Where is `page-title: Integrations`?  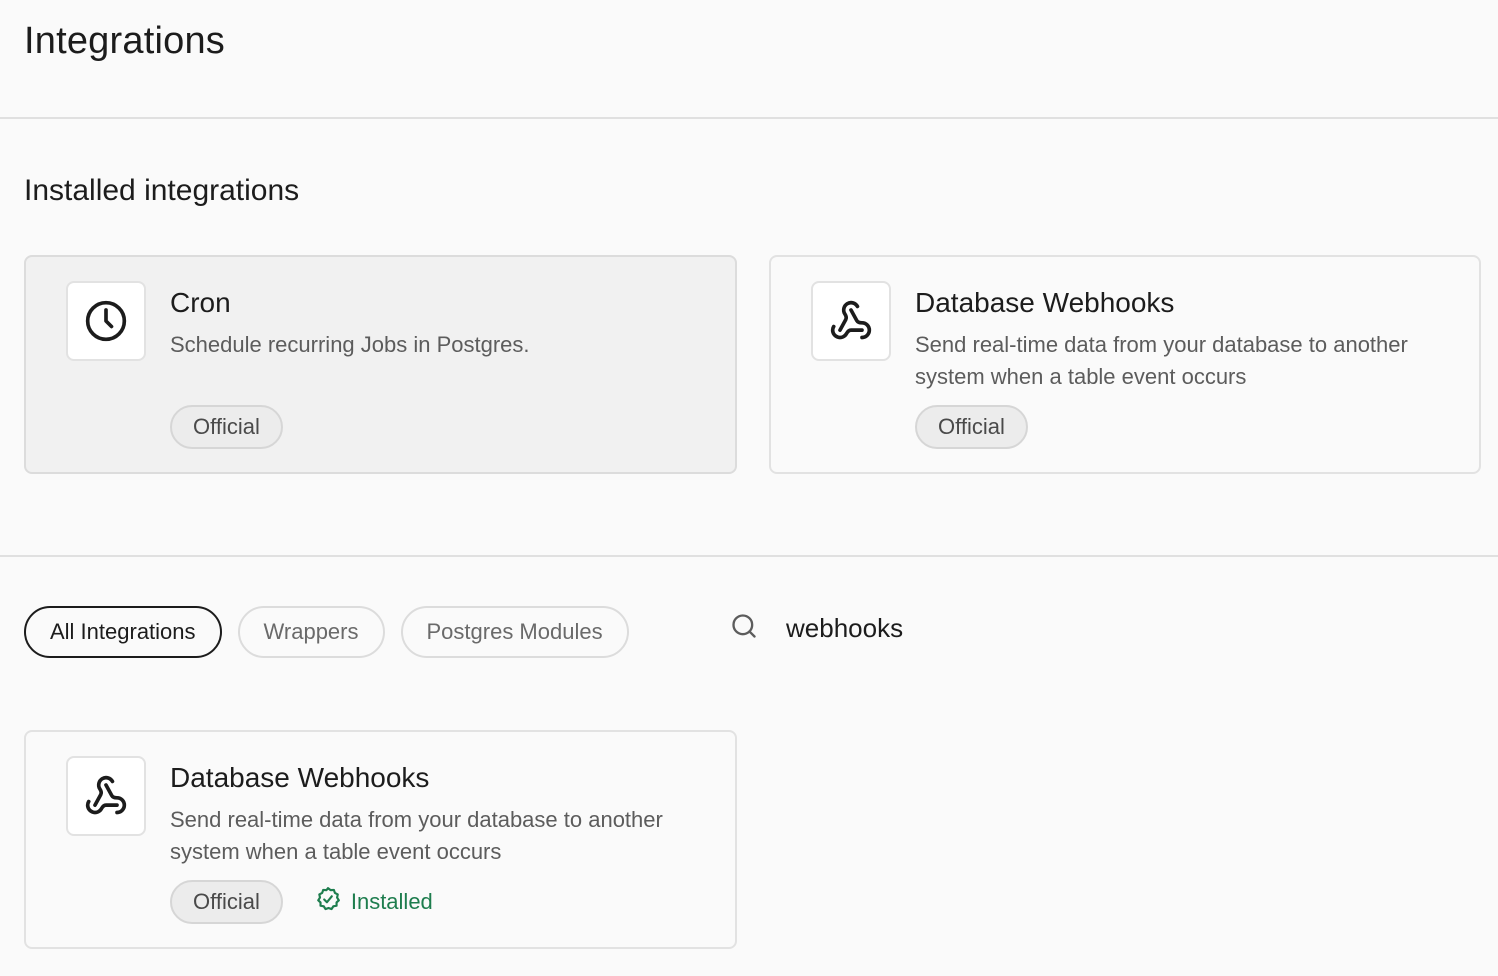
page-title: Integrations is located at coordinates (124, 41).